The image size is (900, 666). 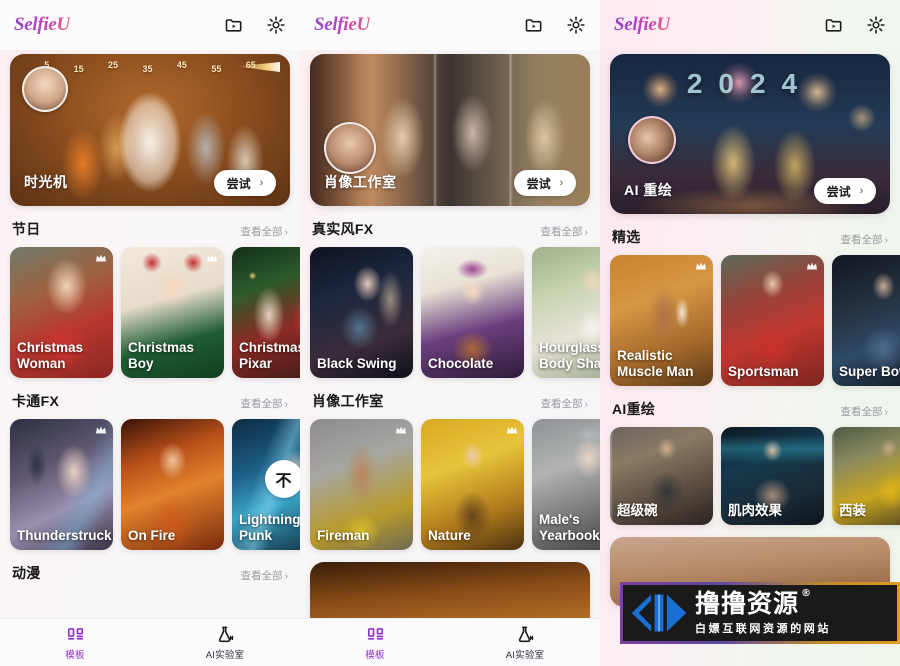 What do you see at coordinates (661, 320) in the screenshot?
I see `template-card: Realistic Muscle Man` at bounding box center [661, 320].